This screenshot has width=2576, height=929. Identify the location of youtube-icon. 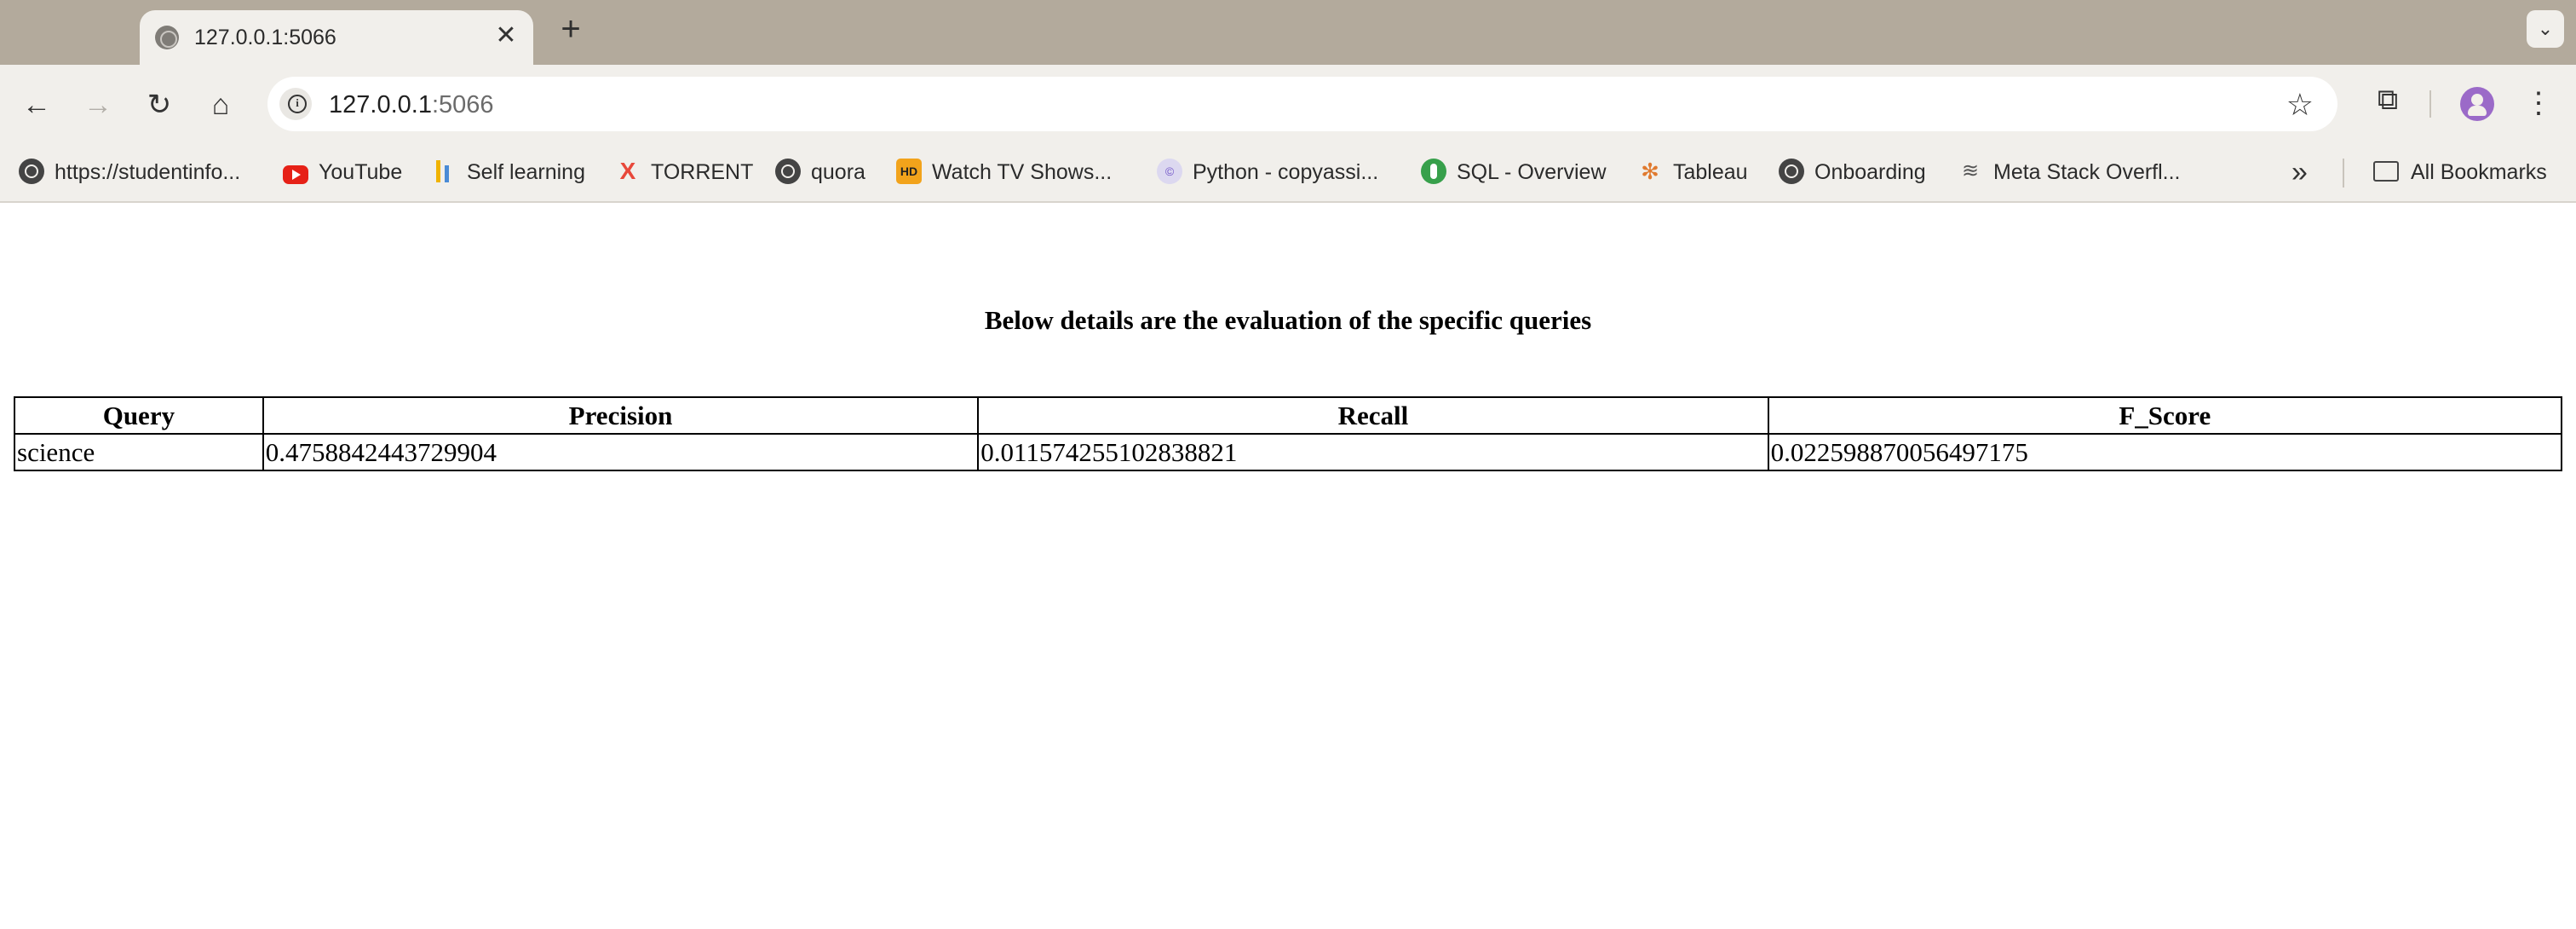
(296, 175).